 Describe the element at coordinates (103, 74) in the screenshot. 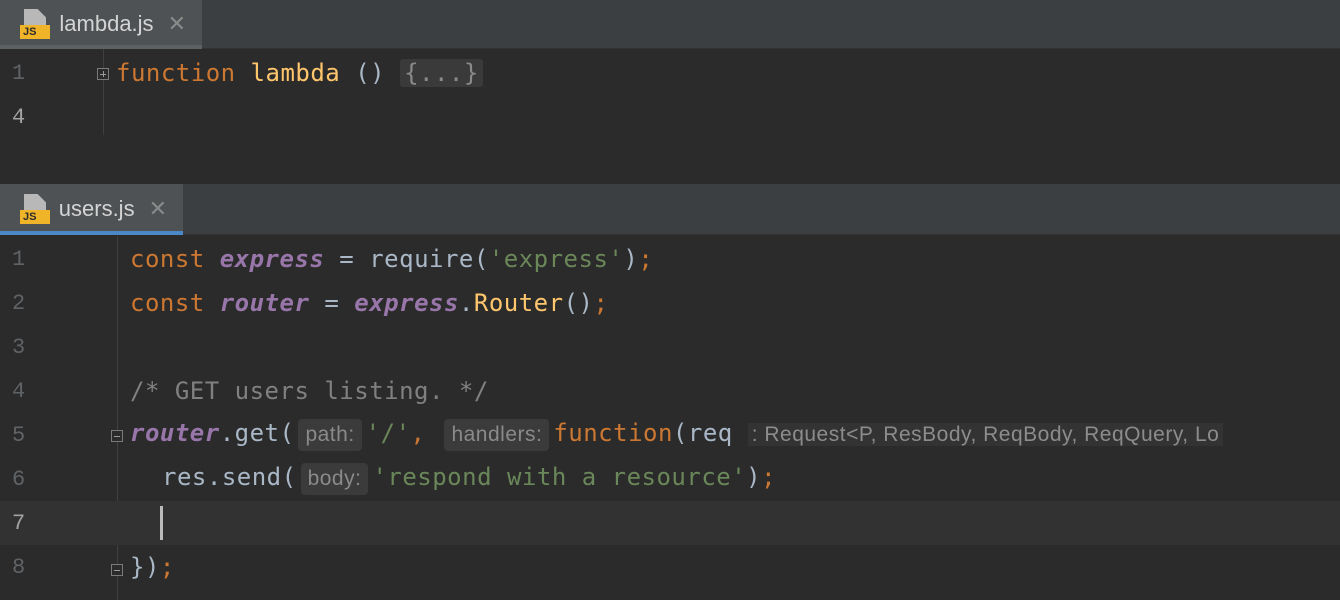

I see `expand-fold-icon` at that location.